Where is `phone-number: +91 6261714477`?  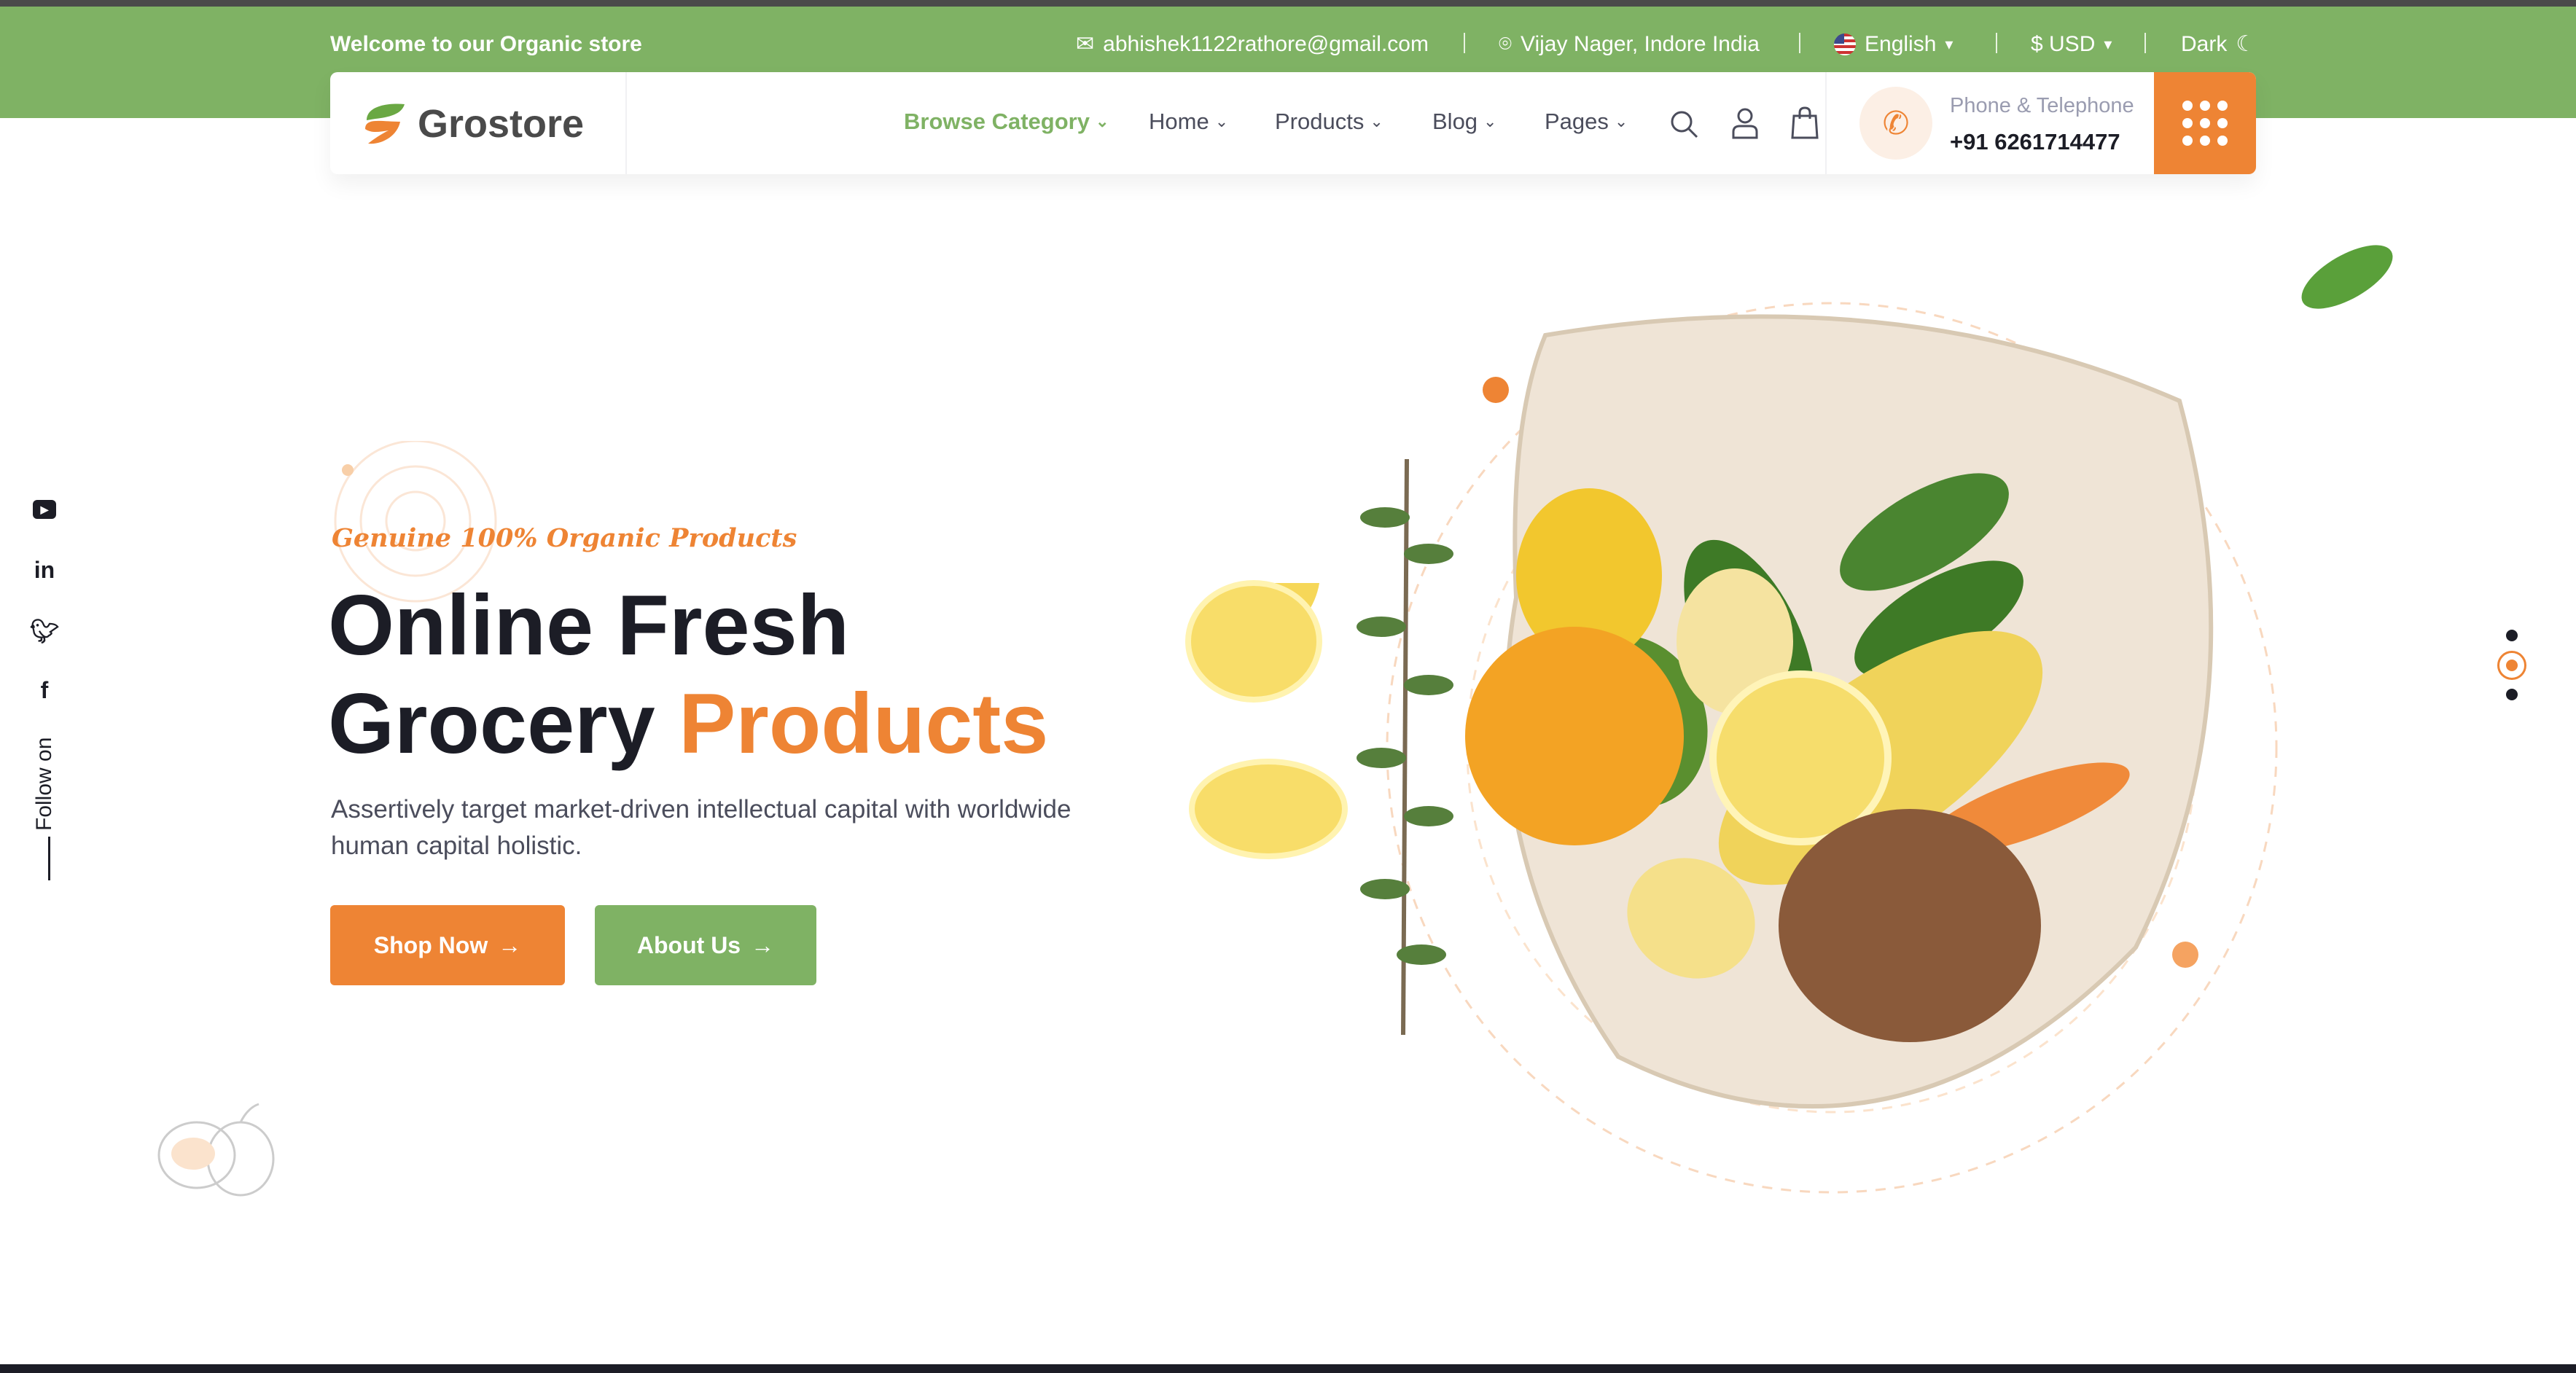 phone-number: +91 6261714477 is located at coordinates (2035, 142).